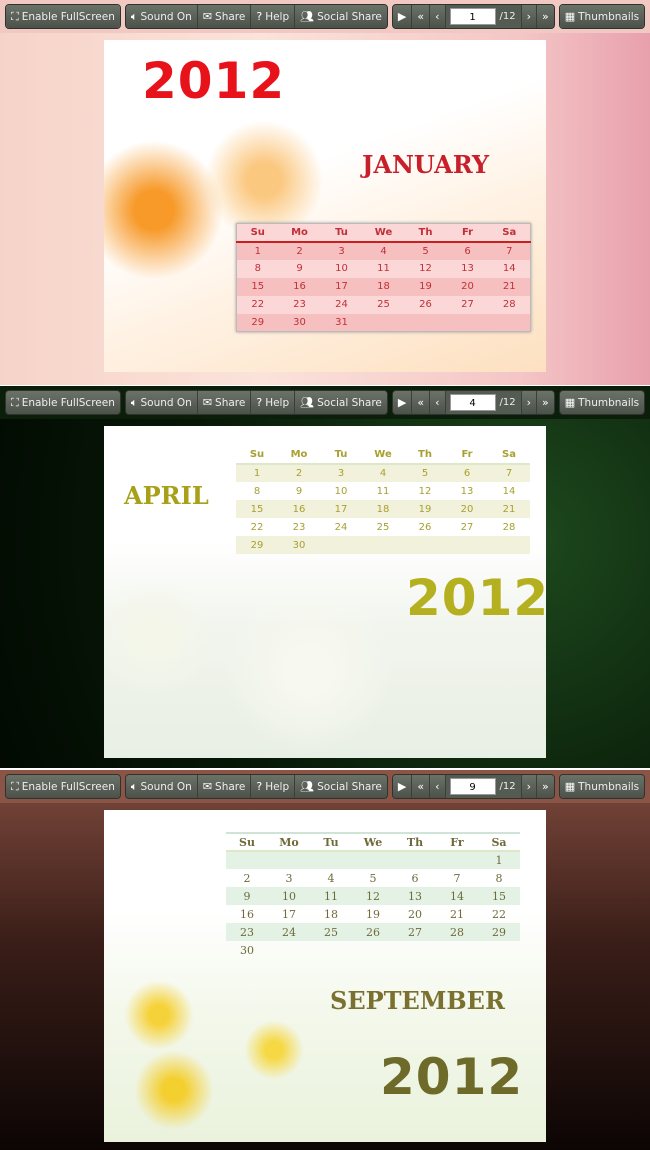  What do you see at coordinates (472, 16) in the screenshot?
I see `page-number-input: 1` at bounding box center [472, 16].